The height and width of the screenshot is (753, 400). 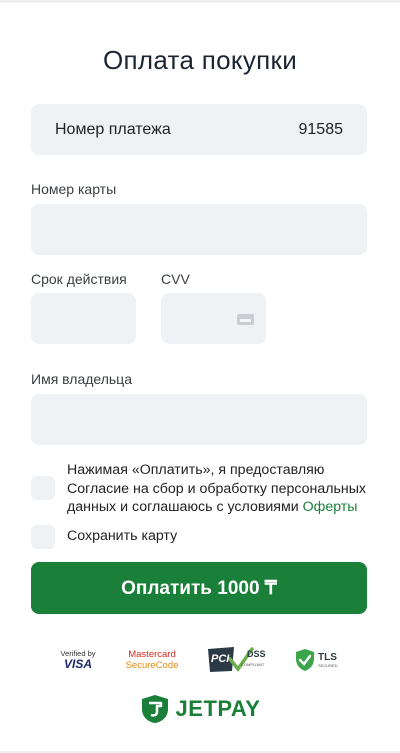 What do you see at coordinates (239, 660) in the screenshot?
I see `pci-dss-badge: PCI DSS COMPLIANT` at bounding box center [239, 660].